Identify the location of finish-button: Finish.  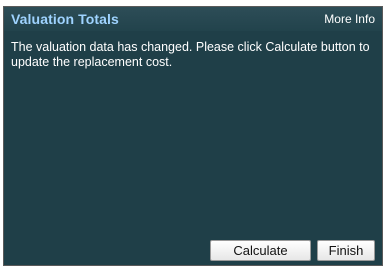
(346, 250).